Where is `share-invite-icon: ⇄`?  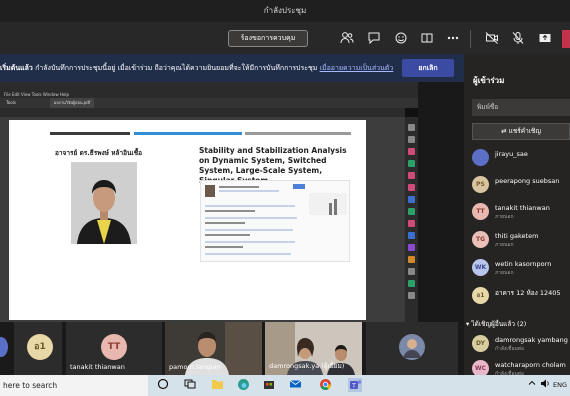
share-invite-icon: ⇄ is located at coordinates (505, 131).